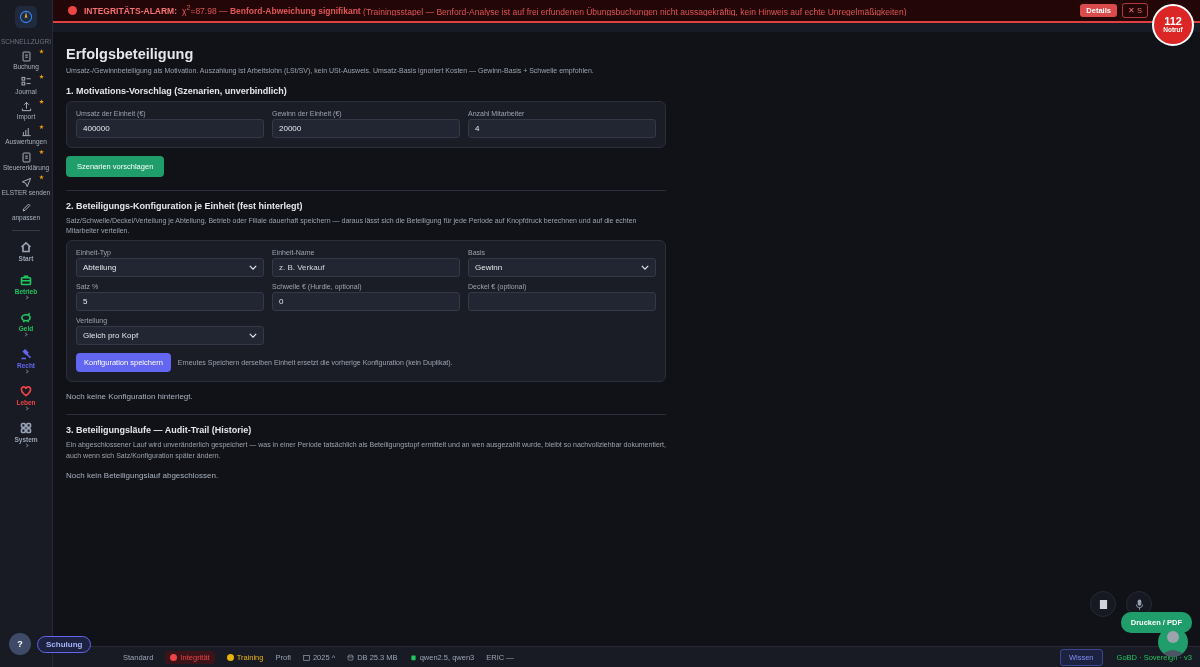 The width and height of the screenshot is (1200, 667). I want to click on section-title: 2. Beteiligungs-Konfiguration je Einheit (fest hinterlegt), so click(185, 206).